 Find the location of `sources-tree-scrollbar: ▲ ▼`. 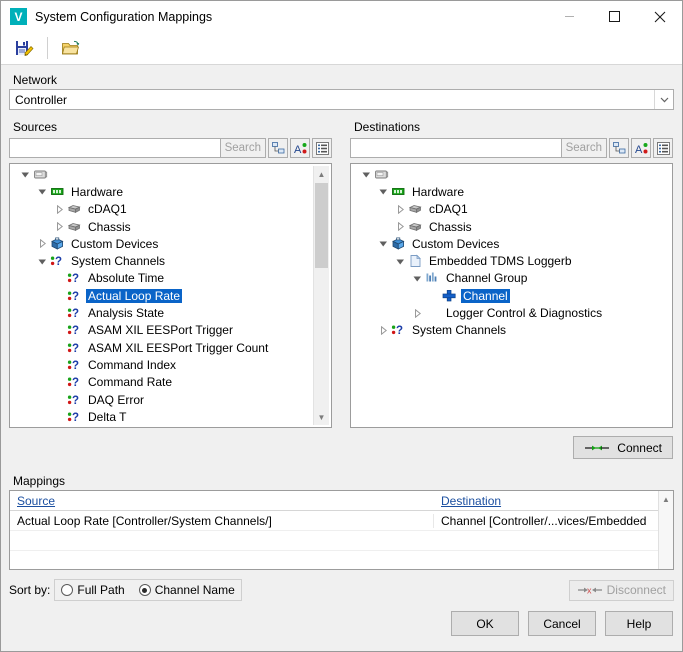

sources-tree-scrollbar: ▲ ▼ is located at coordinates (321, 295).